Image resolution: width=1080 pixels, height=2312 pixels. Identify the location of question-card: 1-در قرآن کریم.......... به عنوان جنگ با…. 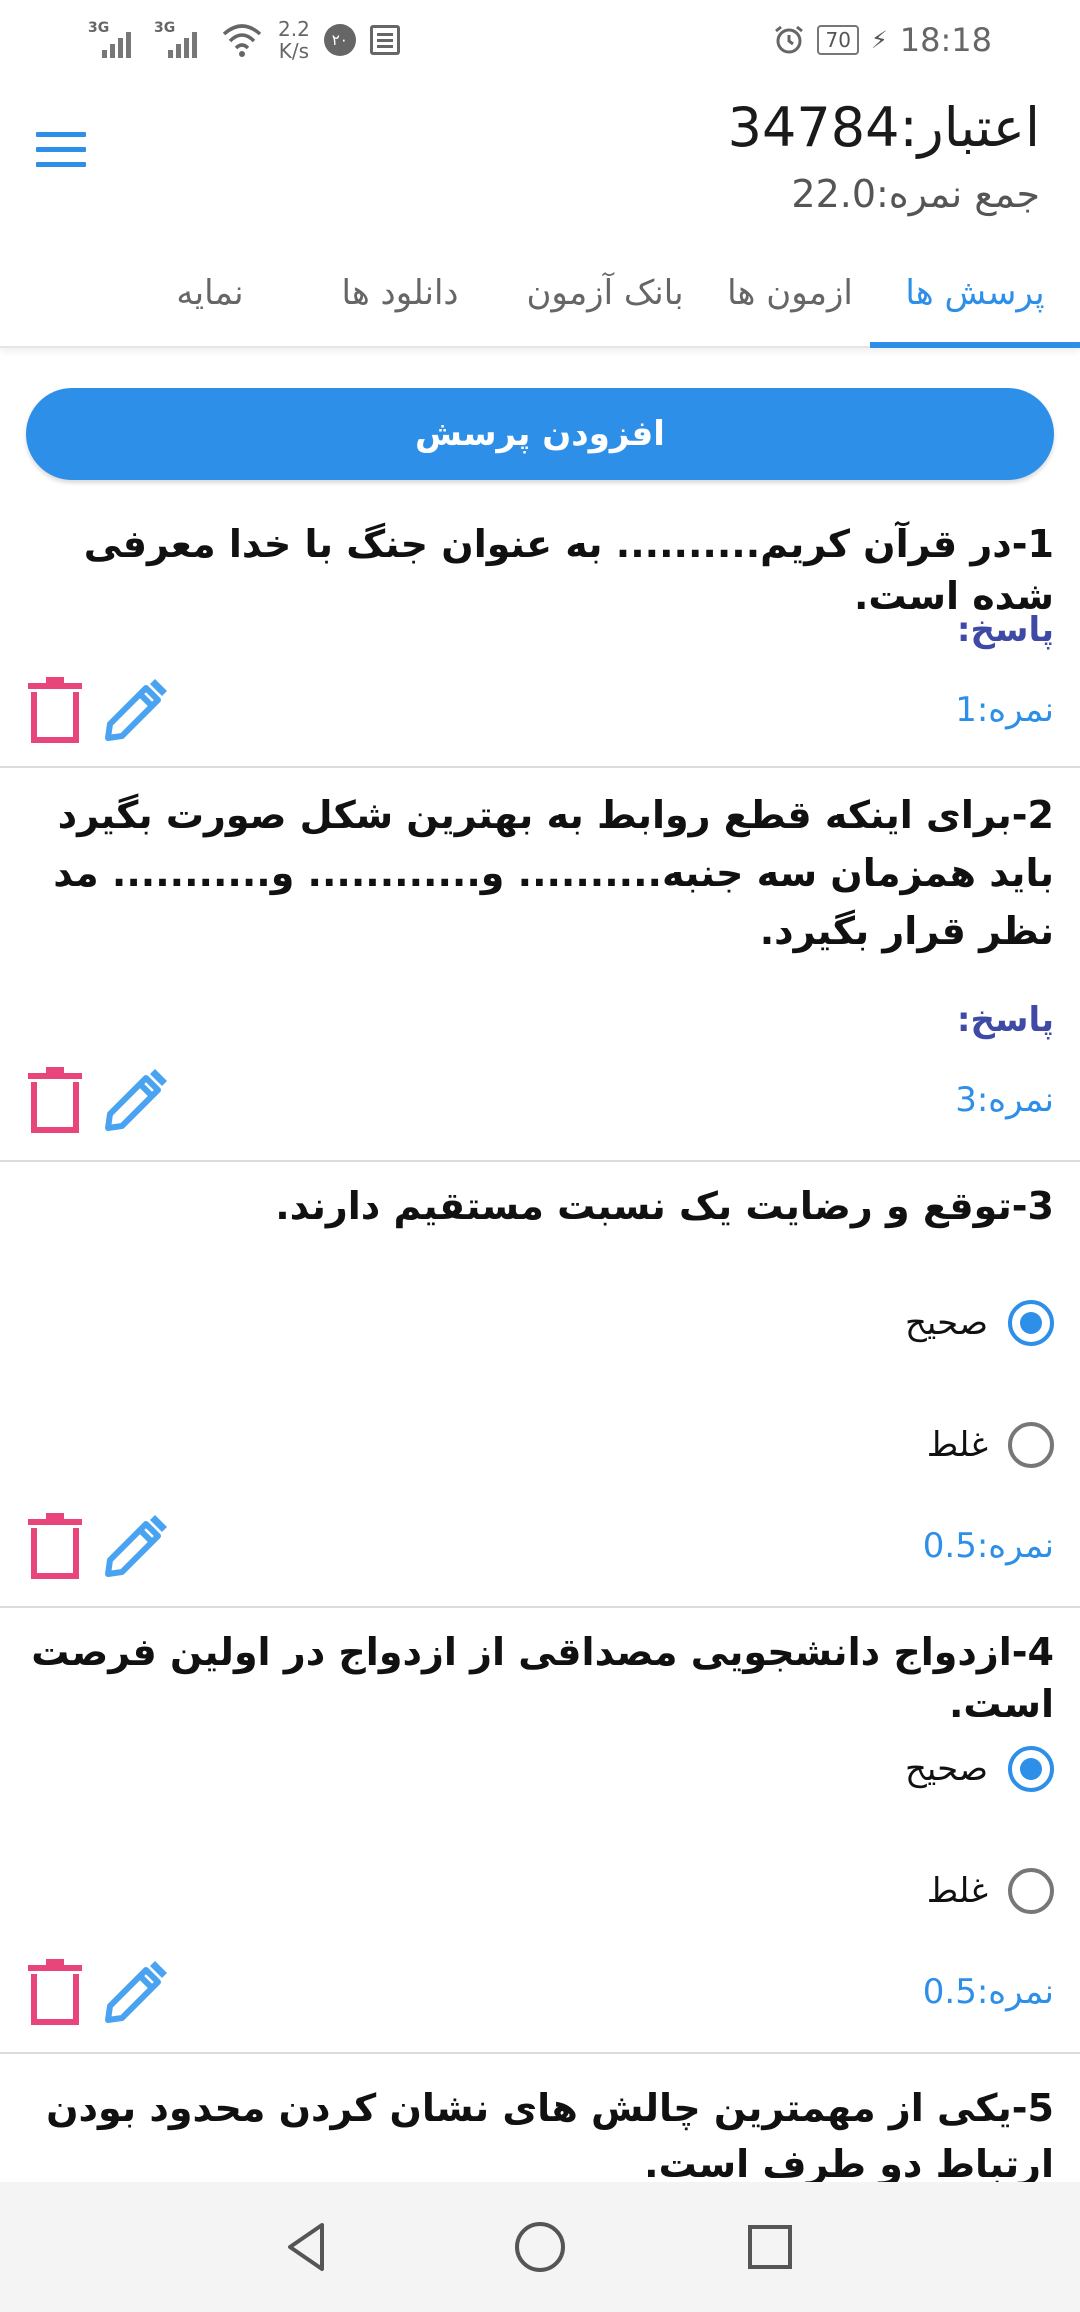
(540, 634).